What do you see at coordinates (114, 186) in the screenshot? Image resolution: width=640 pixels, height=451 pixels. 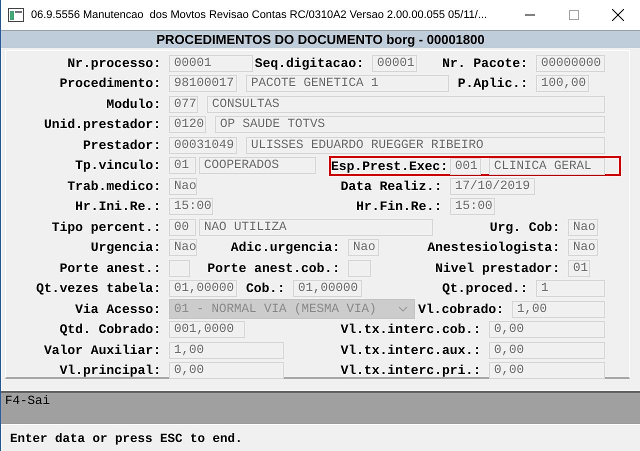 I see `field-label: Trab.medico:` at bounding box center [114, 186].